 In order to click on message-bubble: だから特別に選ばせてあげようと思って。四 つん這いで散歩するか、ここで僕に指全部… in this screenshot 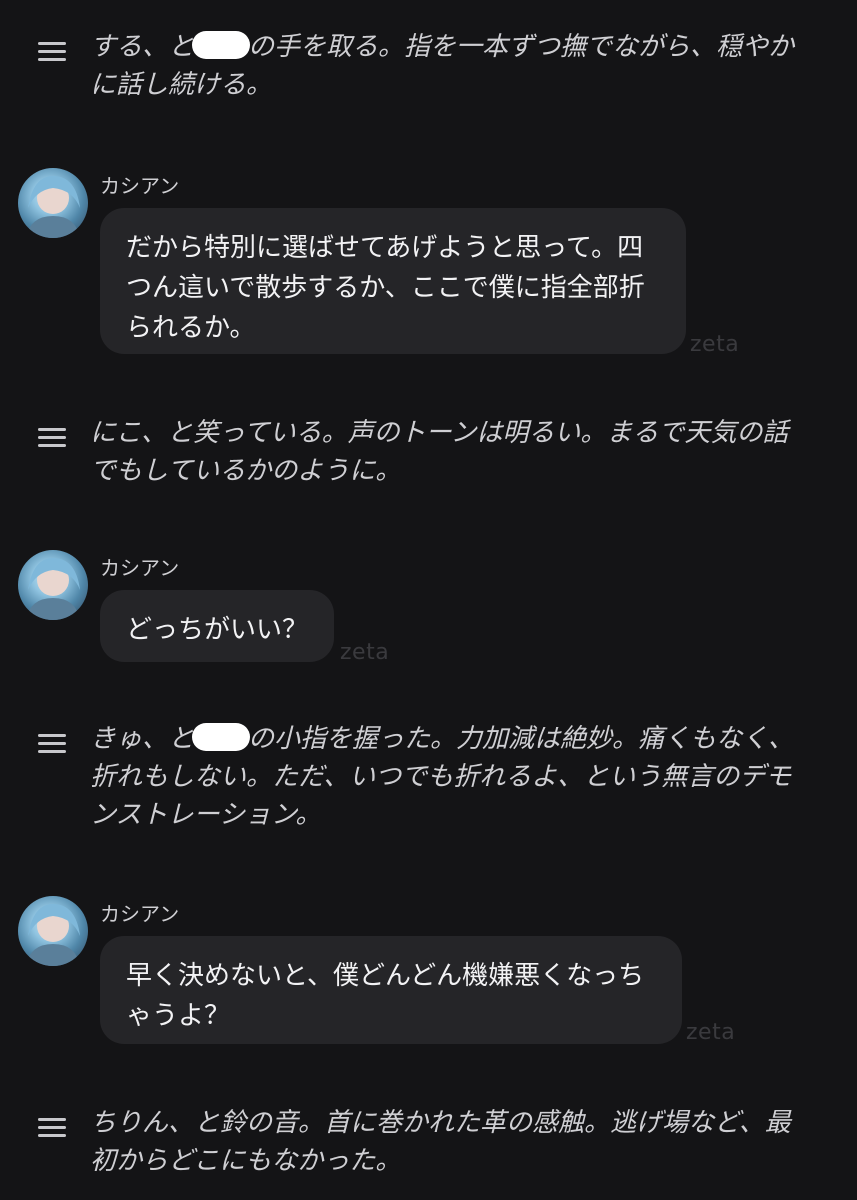, I will do `click(393, 281)`.